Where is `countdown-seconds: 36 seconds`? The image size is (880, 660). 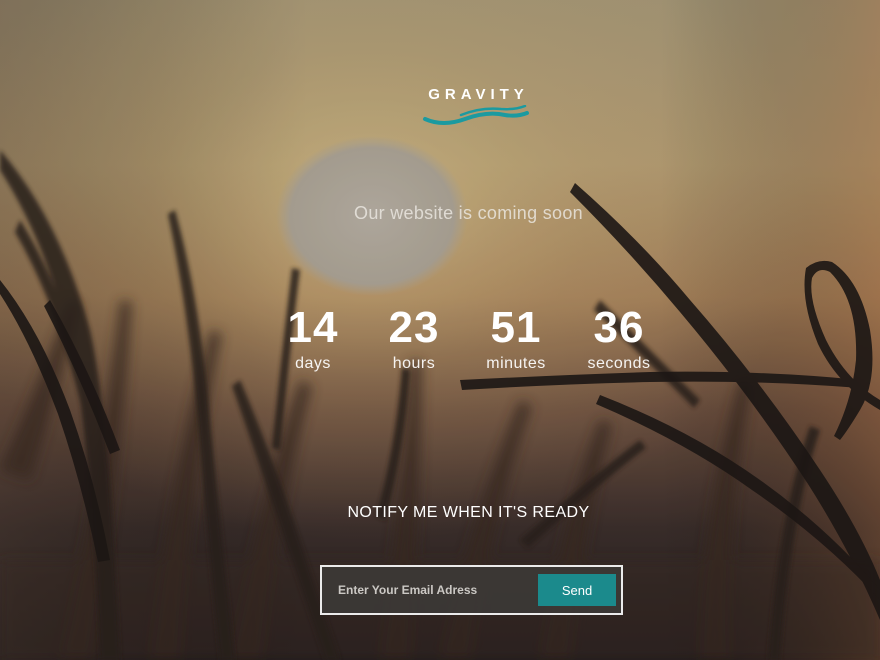
countdown-seconds: 36 seconds is located at coordinates (619, 339).